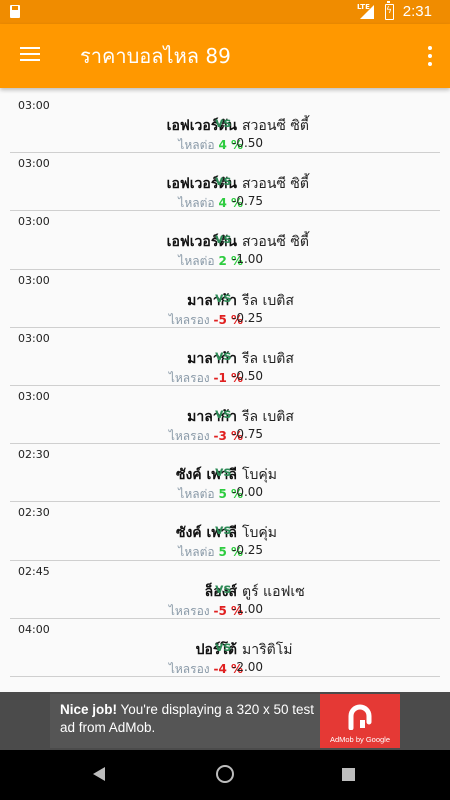 The image size is (450, 800). What do you see at coordinates (34, 571) in the screenshot?
I see `kickoff-time: 02:45` at bounding box center [34, 571].